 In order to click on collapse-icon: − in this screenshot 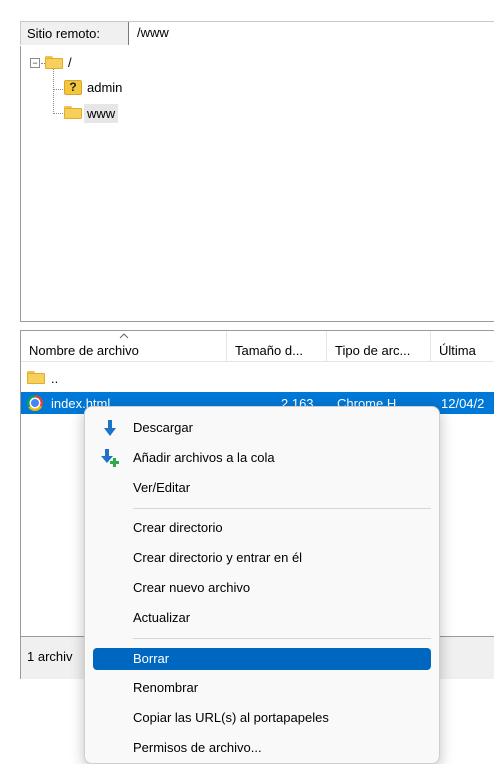, I will do `click(35, 63)`.